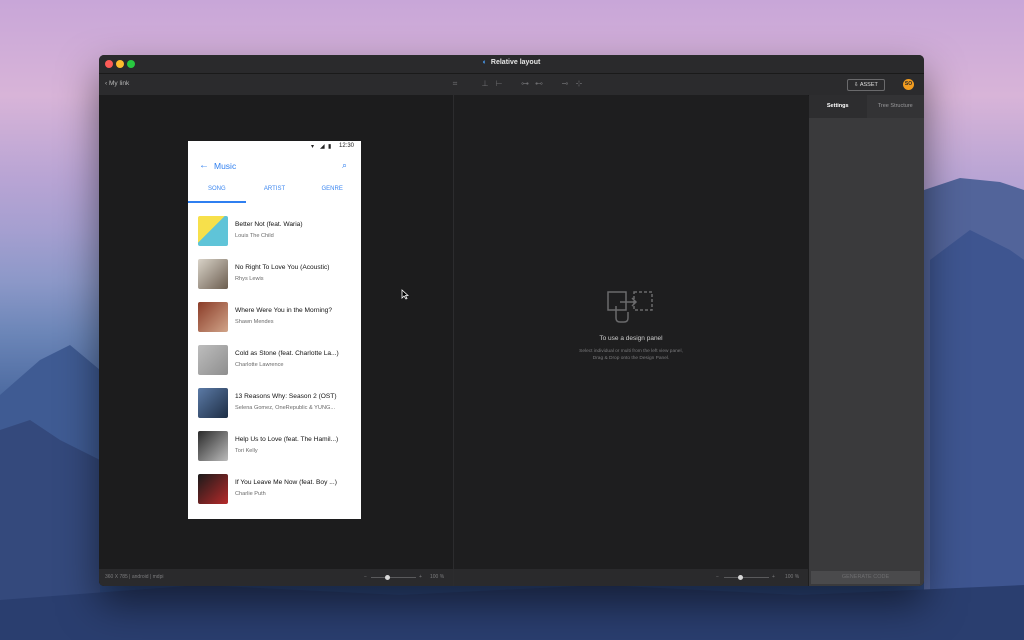  What do you see at coordinates (455, 84) in the screenshot?
I see `distribute-icon: ⌗` at bounding box center [455, 84].